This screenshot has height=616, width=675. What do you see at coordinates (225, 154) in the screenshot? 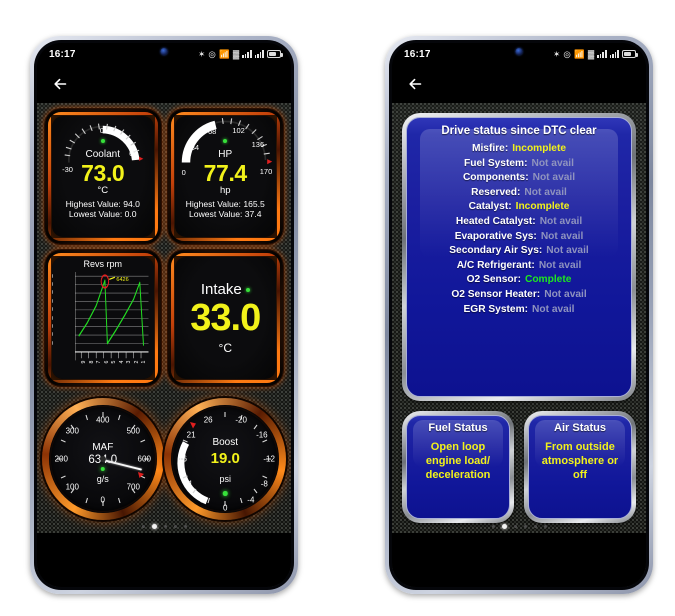
I see `hp-title: HP` at bounding box center [225, 154].